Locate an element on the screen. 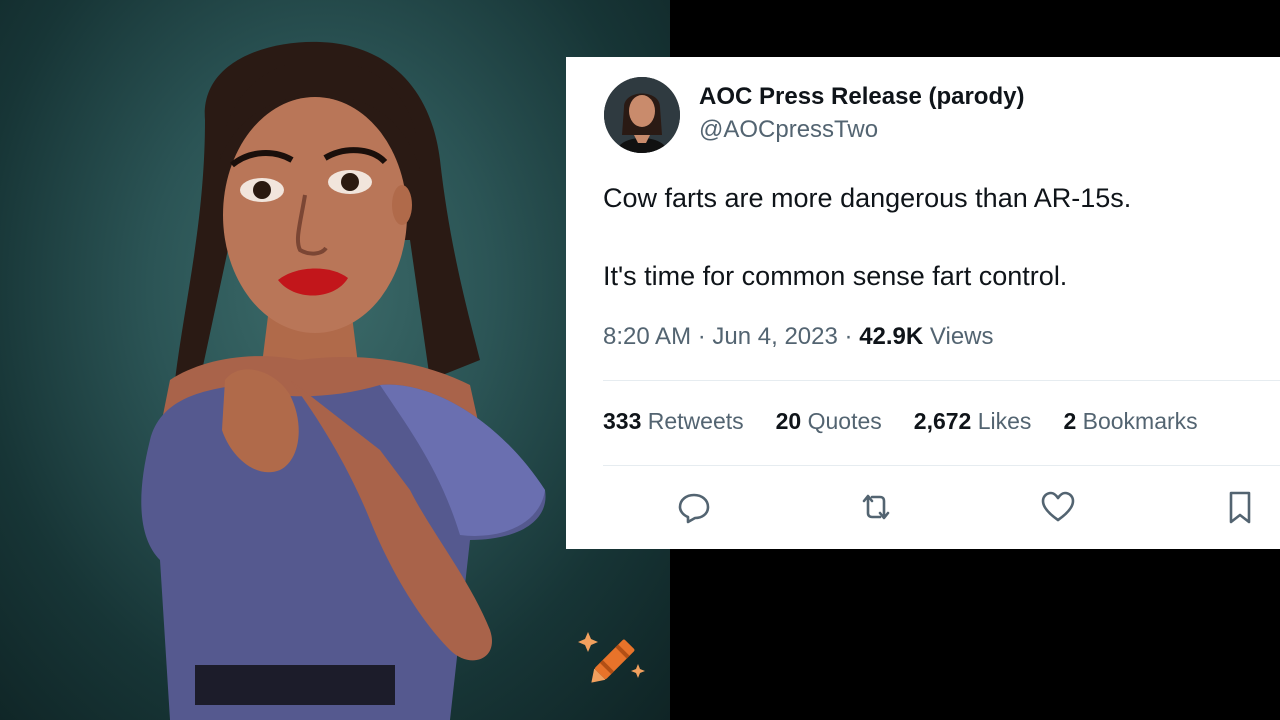  stat-quotes: 20 Quotes is located at coordinates (829, 421).